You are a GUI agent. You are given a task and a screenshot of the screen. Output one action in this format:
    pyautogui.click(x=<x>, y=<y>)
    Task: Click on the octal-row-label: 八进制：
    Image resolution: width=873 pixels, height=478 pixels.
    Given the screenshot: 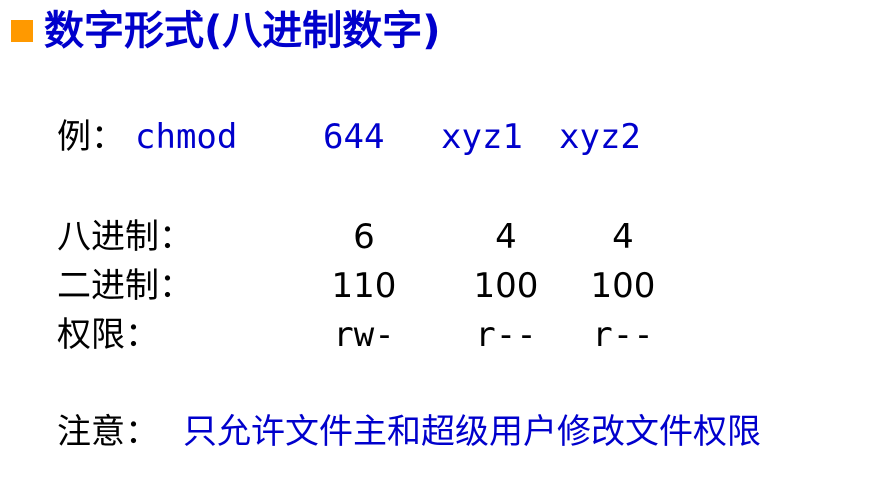 What is the action you would take?
    pyautogui.click(x=125, y=237)
    